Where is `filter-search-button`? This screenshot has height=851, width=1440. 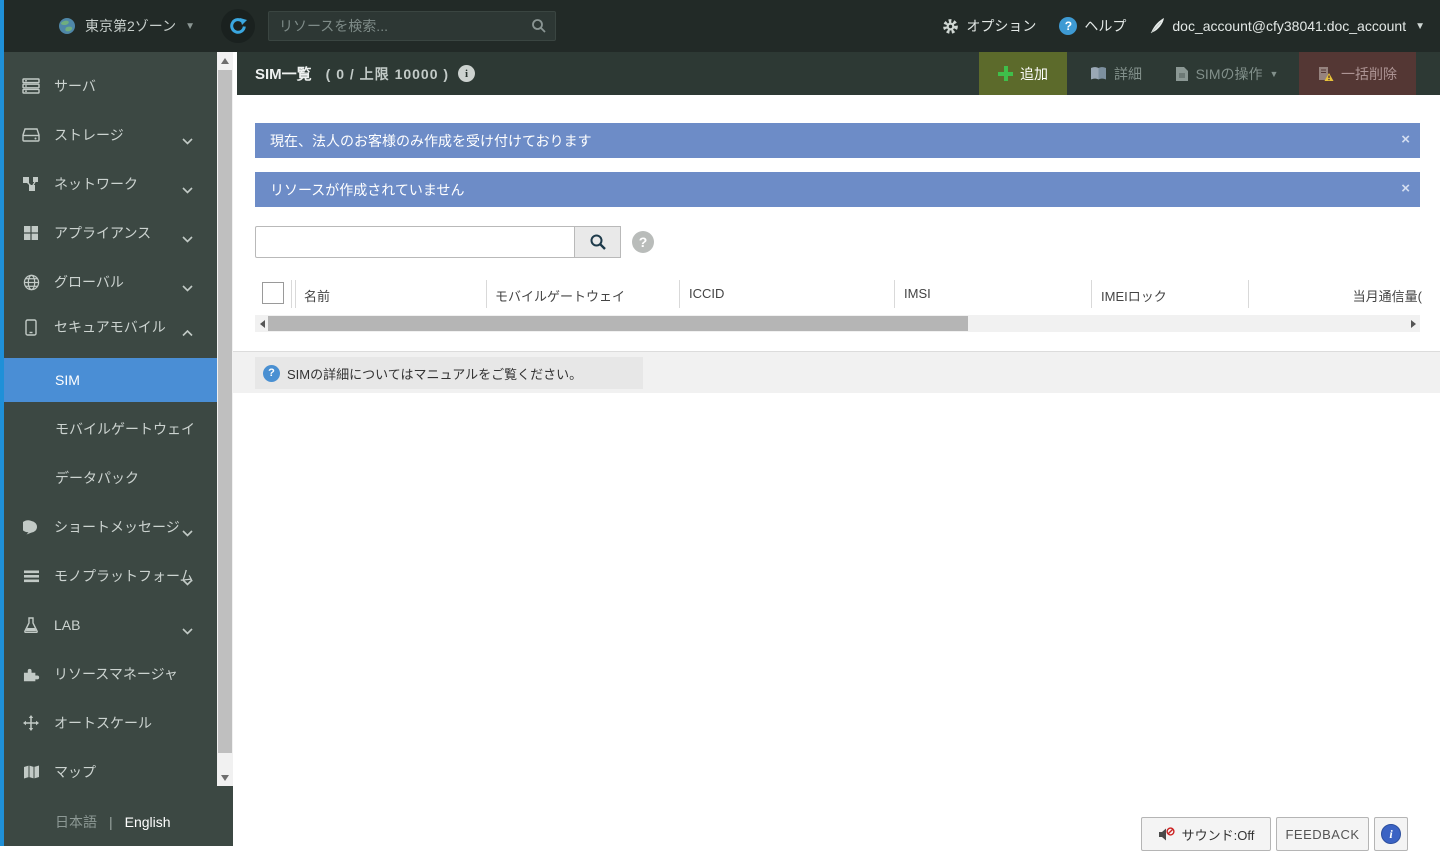
filter-search-button is located at coordinates (598, 242).